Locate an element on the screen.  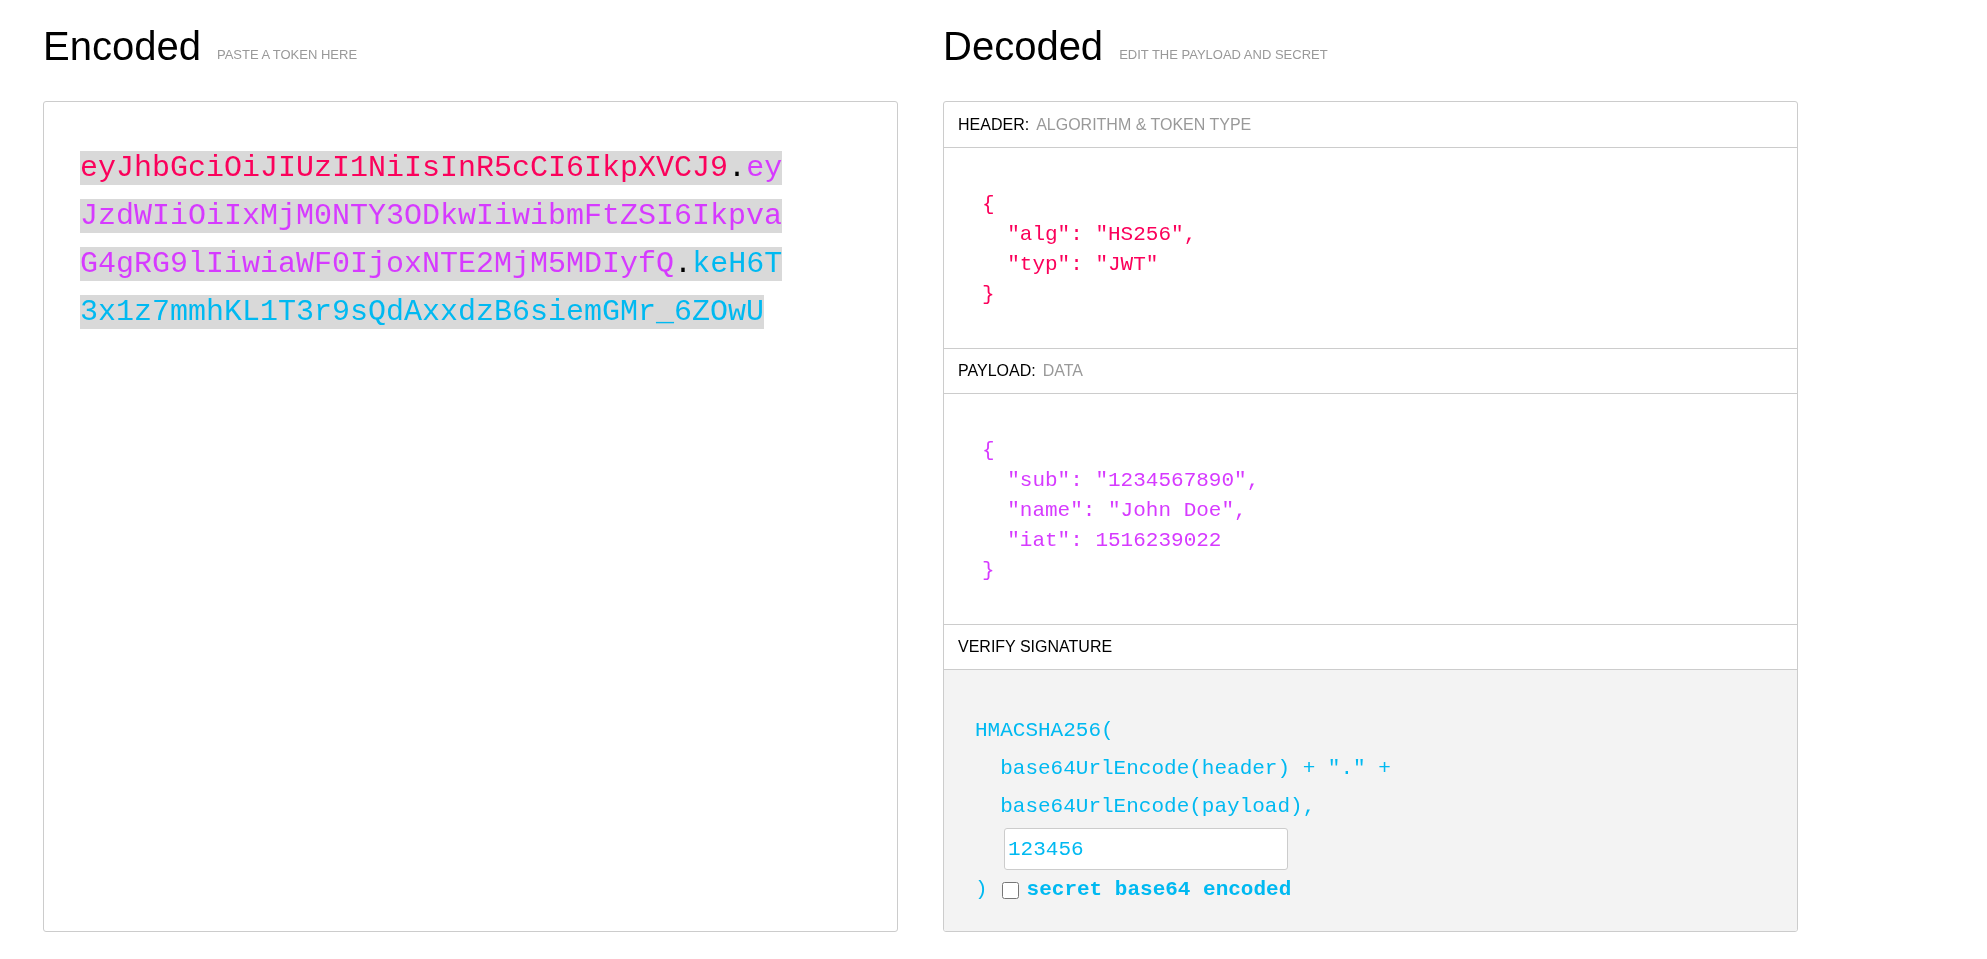
panel-hint: PASTE A TOKEN HERE is located at coordinates (287, 54).